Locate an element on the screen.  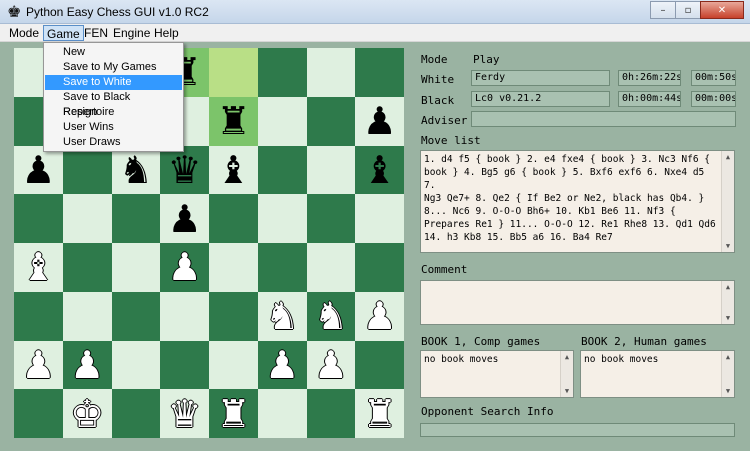
square-e6: ♝ is located at coordinates (233, 170).